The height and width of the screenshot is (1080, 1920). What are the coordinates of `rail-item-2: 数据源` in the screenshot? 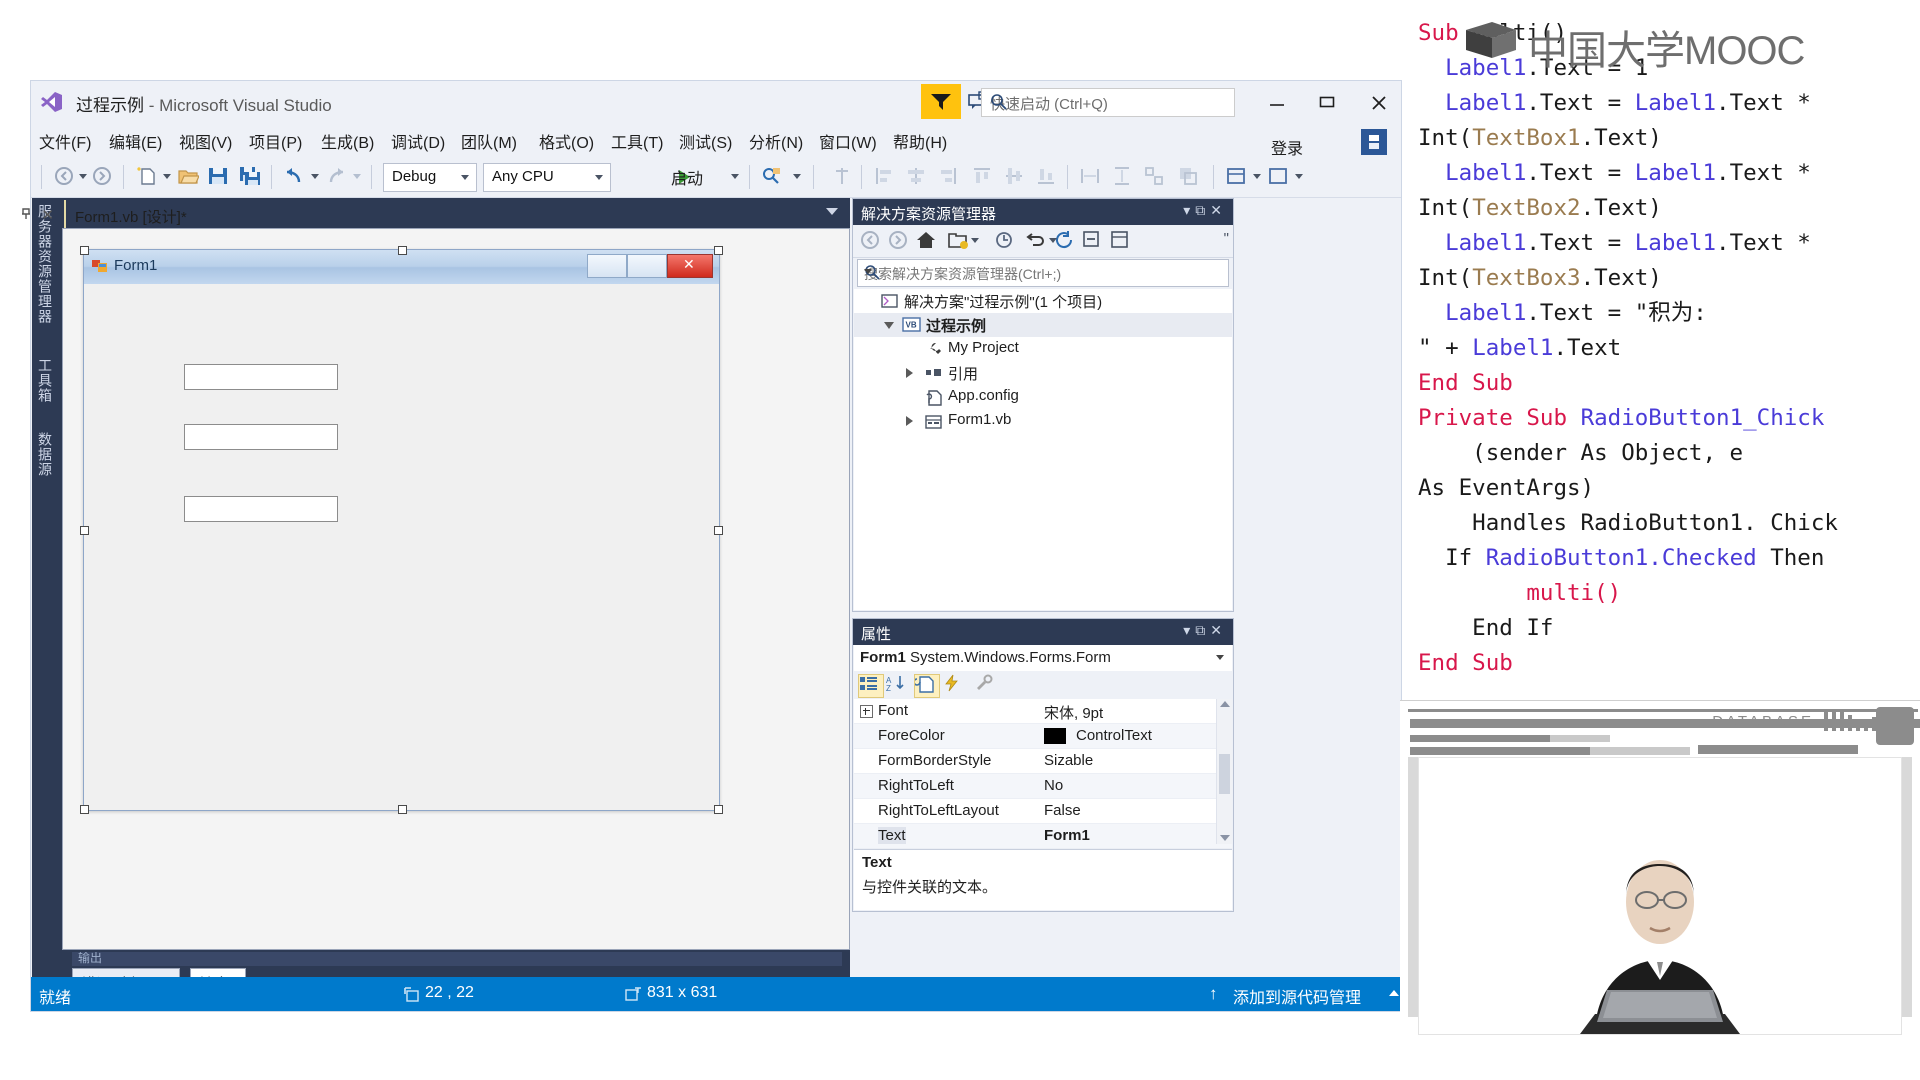 It's located at (45, 454).